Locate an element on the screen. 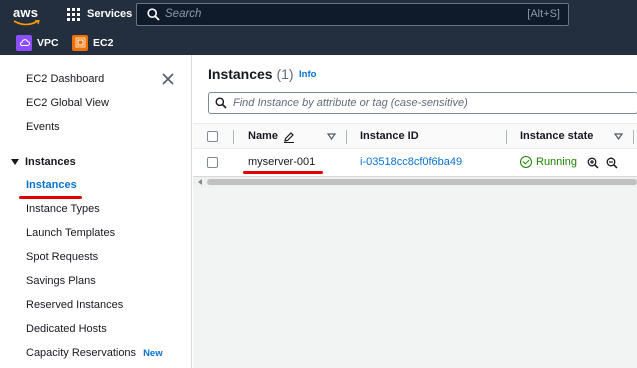 Image resolution: width=637 pixels, height=368 pixels. sidebar-item-instance-types: Instance Types is located at coordinates (63, 209).